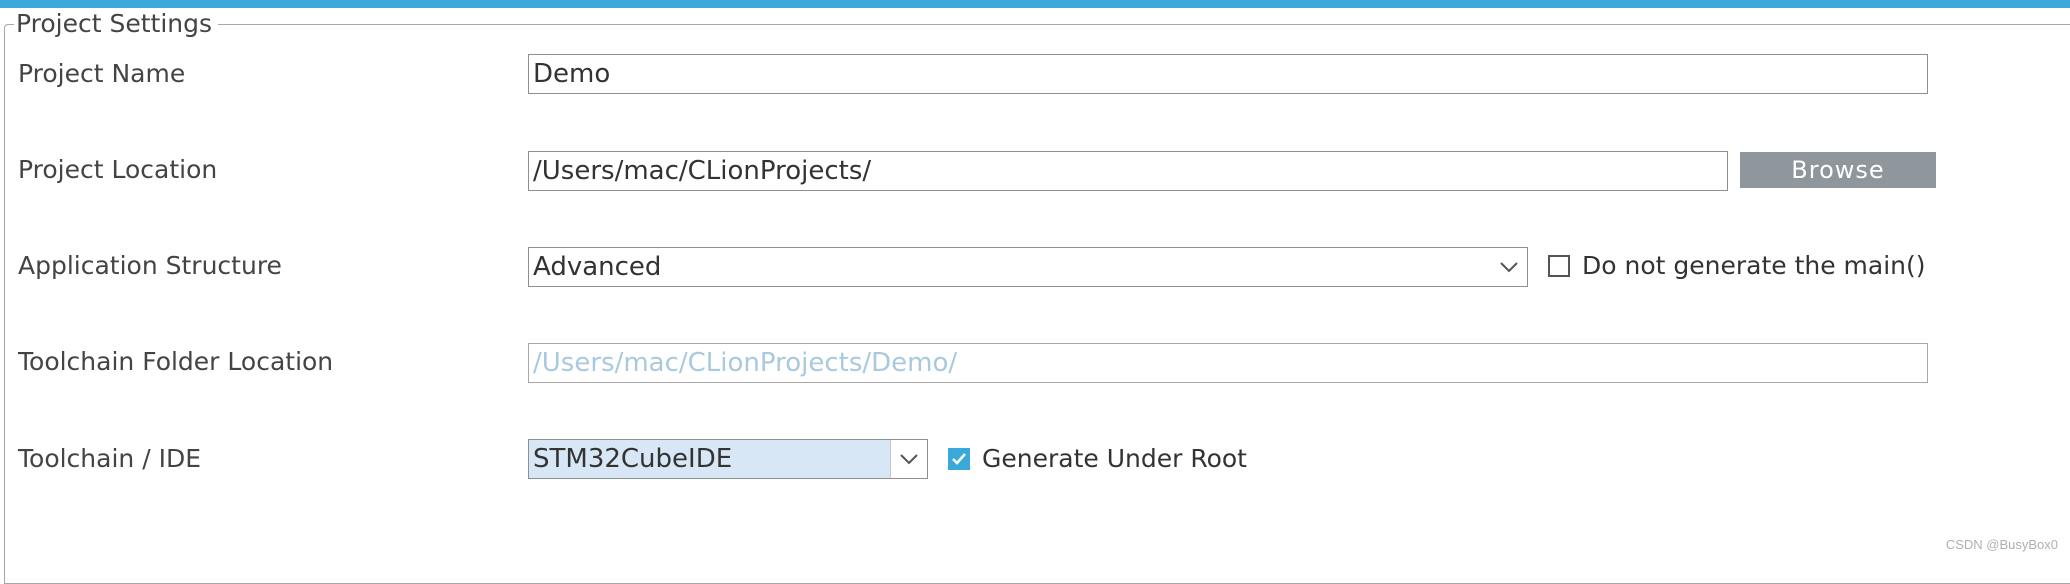 This screenshot has height=584, width=2070. Describe the element at coordinates (1114, 458) in the screenshot. I see `generate-under-root-label: Generate Under Root` at that location.